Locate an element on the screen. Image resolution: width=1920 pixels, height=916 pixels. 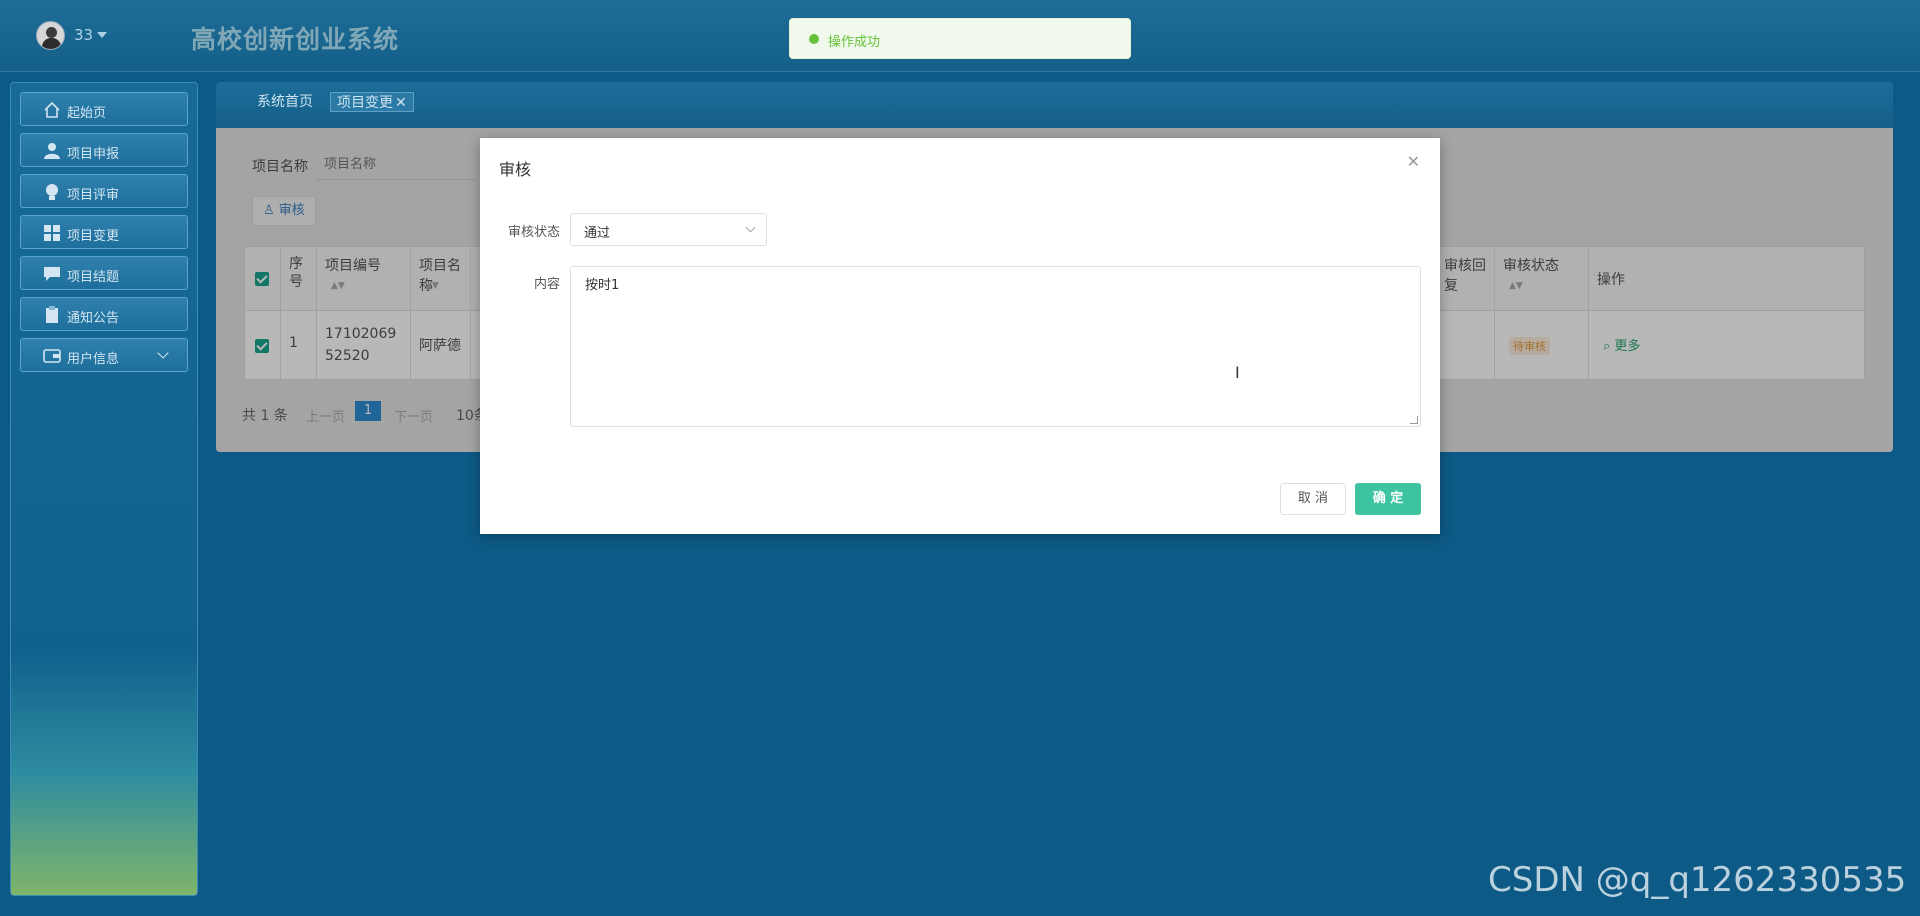
chat-icon is located at coordinates (52, 274).